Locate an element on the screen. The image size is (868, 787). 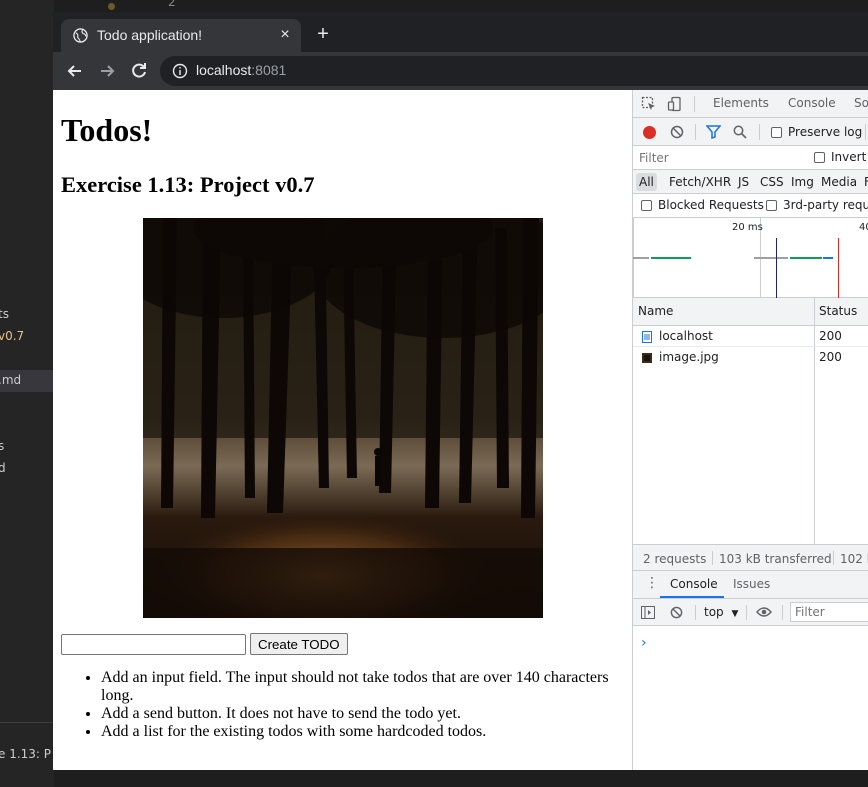
requests-table: localhost 200 image.jpg 200 is located at coordinates (750, 435).